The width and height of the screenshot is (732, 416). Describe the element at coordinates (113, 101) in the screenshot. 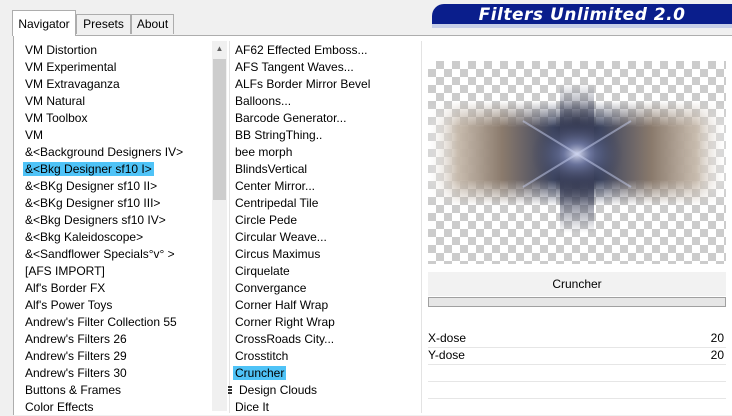

I see `category-item: VM Natural` at that location.